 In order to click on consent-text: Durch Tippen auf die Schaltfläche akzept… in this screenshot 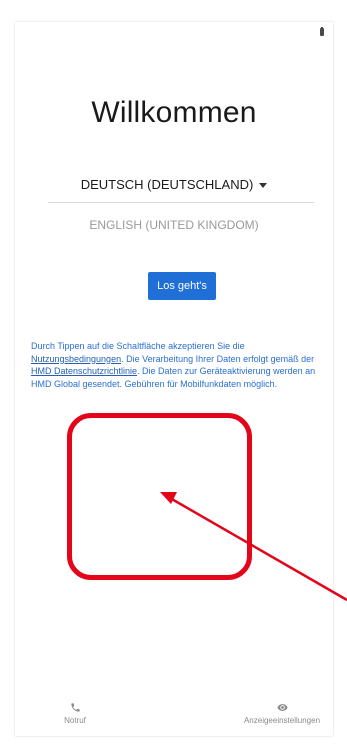, I will do `click(176, 365)`.